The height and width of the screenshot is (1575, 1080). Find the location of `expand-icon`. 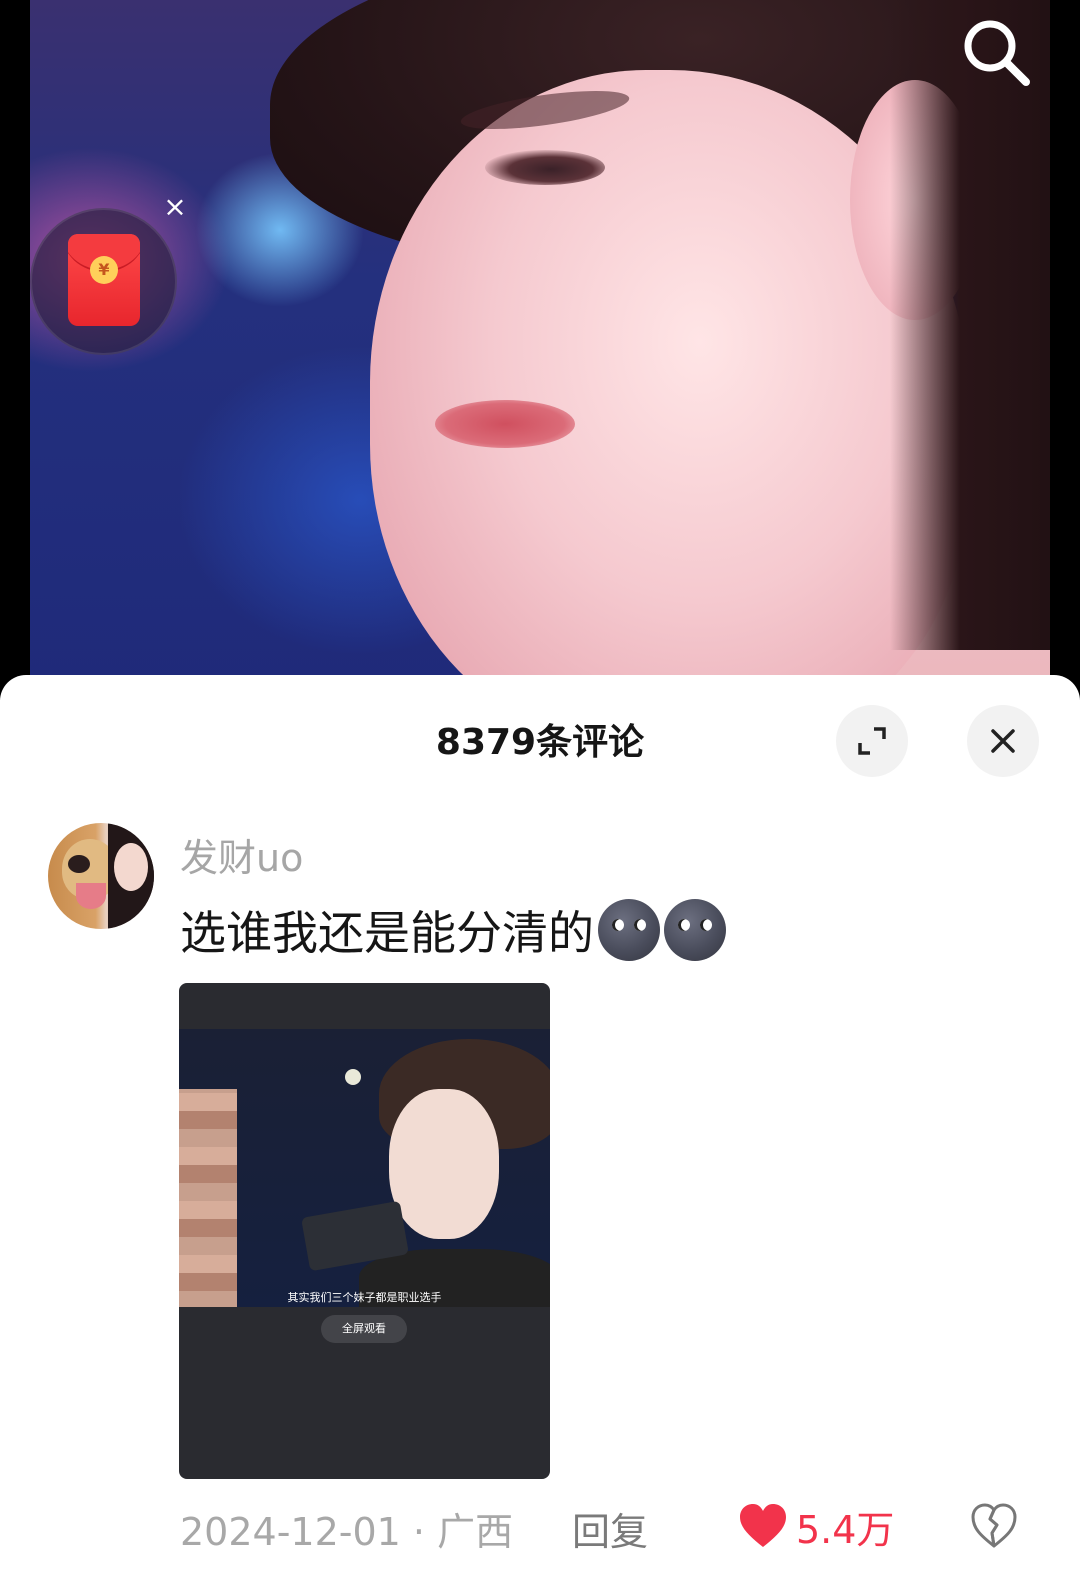

expand-icon is located at coordinates (872, 741).